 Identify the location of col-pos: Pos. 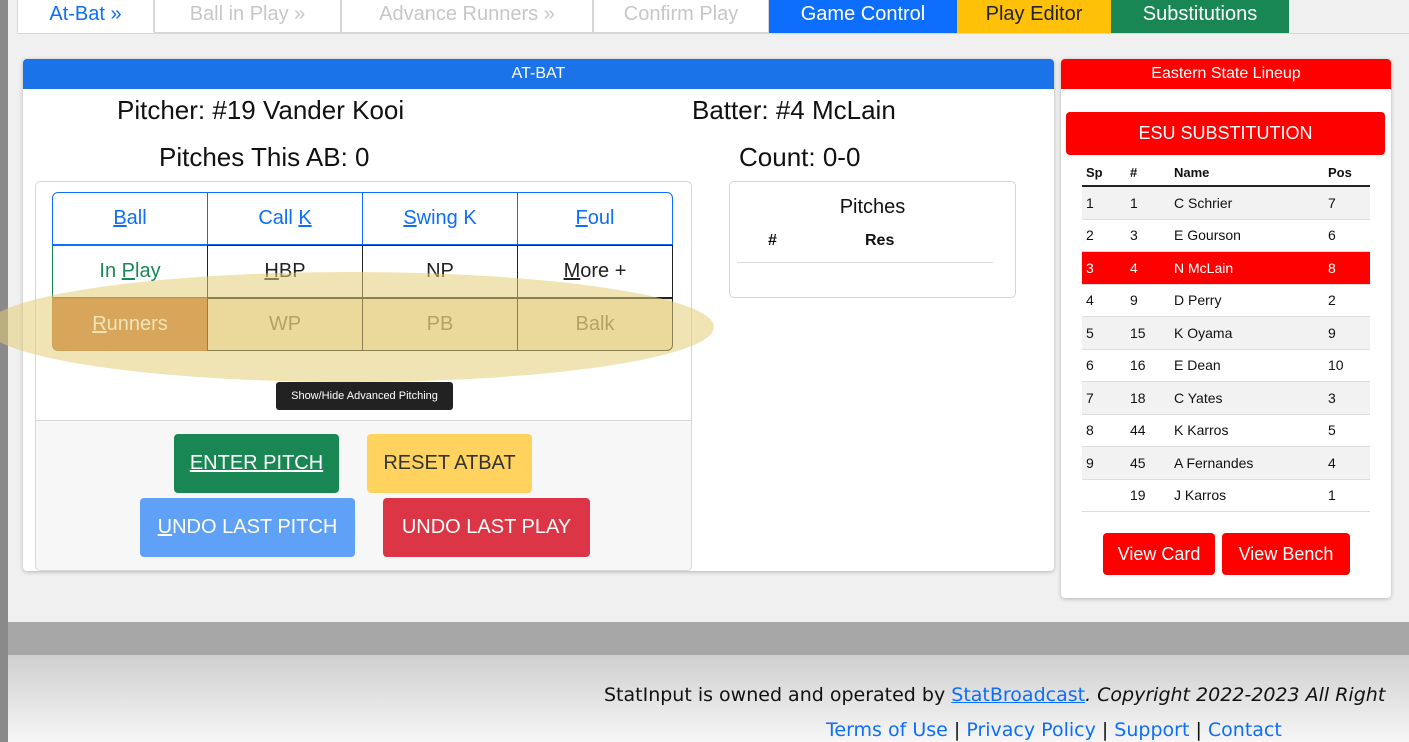
(1347, 173).